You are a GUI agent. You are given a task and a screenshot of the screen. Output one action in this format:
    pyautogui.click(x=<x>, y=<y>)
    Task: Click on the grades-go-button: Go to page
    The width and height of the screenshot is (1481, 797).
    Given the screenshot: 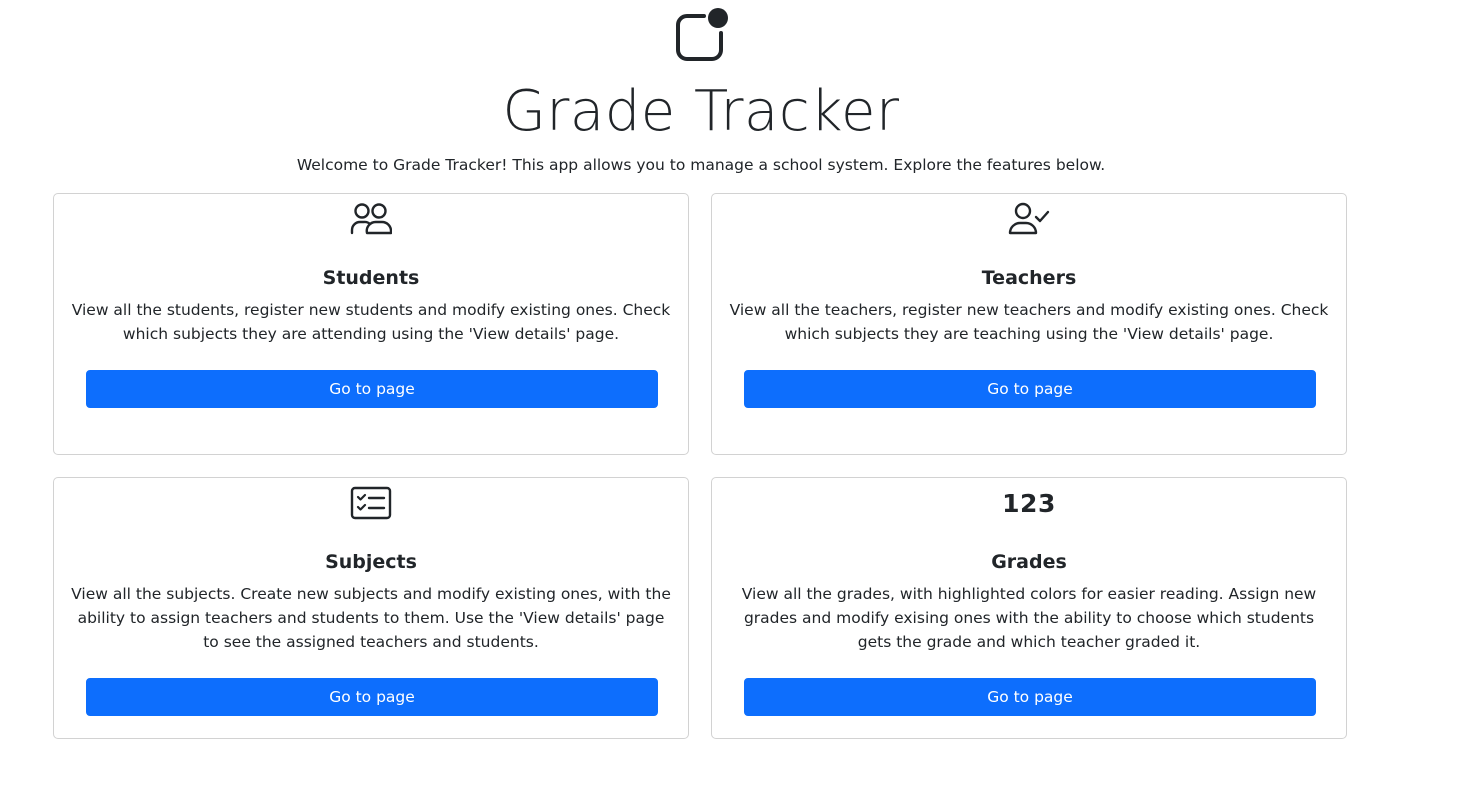 What is the action you would take?
    pyautogui.click(x=1030, y=697)
    